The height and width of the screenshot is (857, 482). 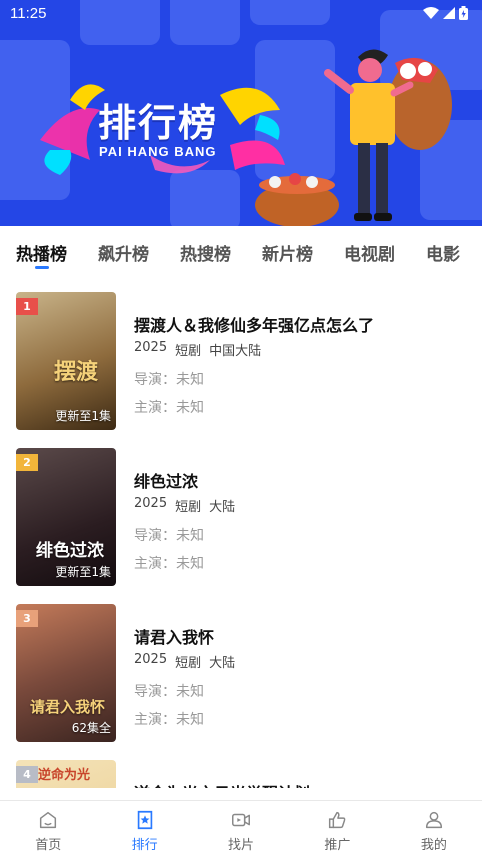 I want to click on poster-art-text: 请君入我怀, so click(x=68, y=707).